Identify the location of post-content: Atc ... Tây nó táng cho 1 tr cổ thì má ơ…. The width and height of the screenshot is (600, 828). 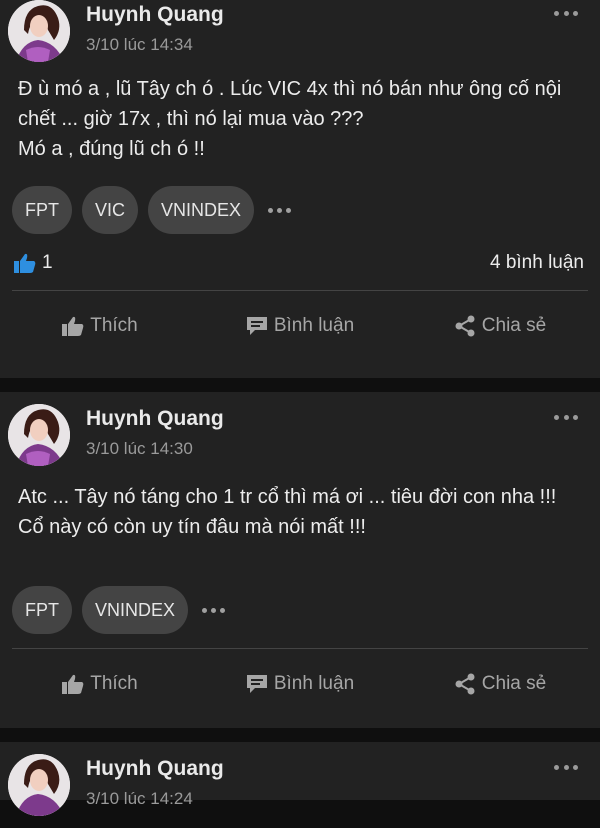
(287, 512).